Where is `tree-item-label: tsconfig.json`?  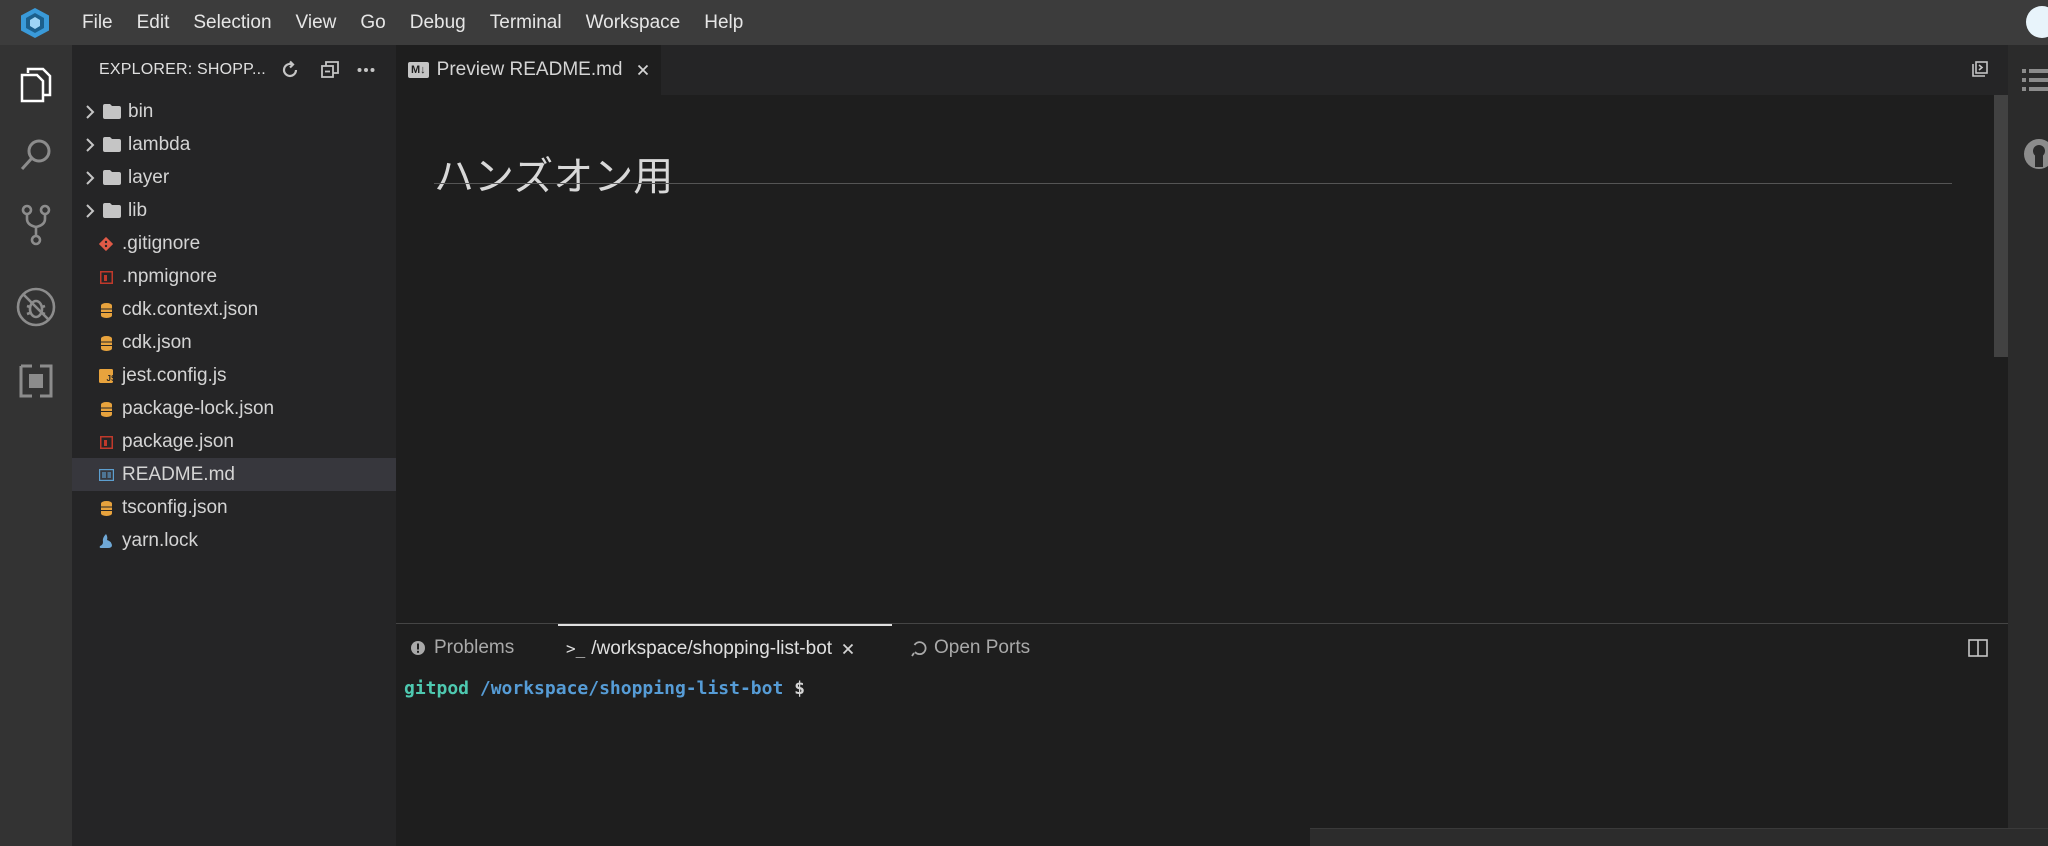
tree-item-label: tsconfig.json is located at coordinates (175, 507).